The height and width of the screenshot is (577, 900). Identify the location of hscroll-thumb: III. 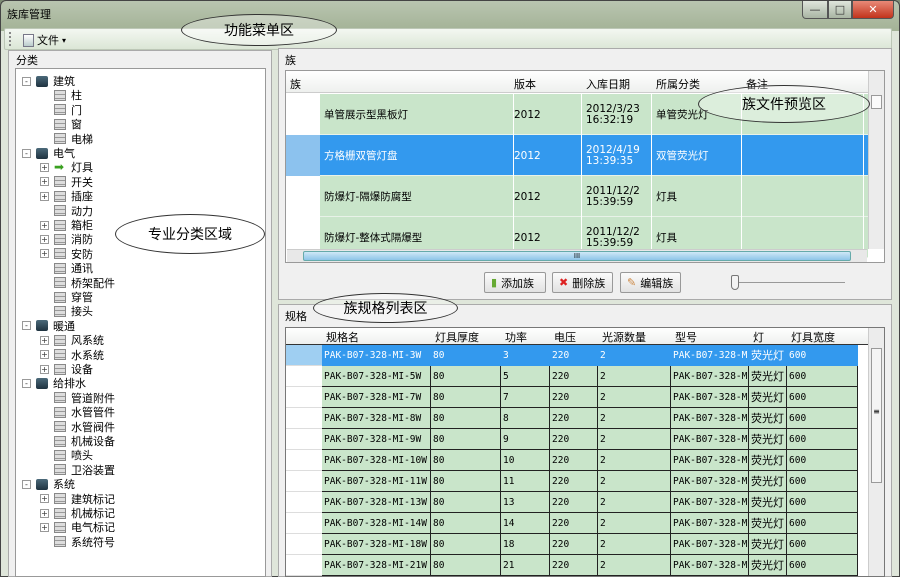
(577, 256).